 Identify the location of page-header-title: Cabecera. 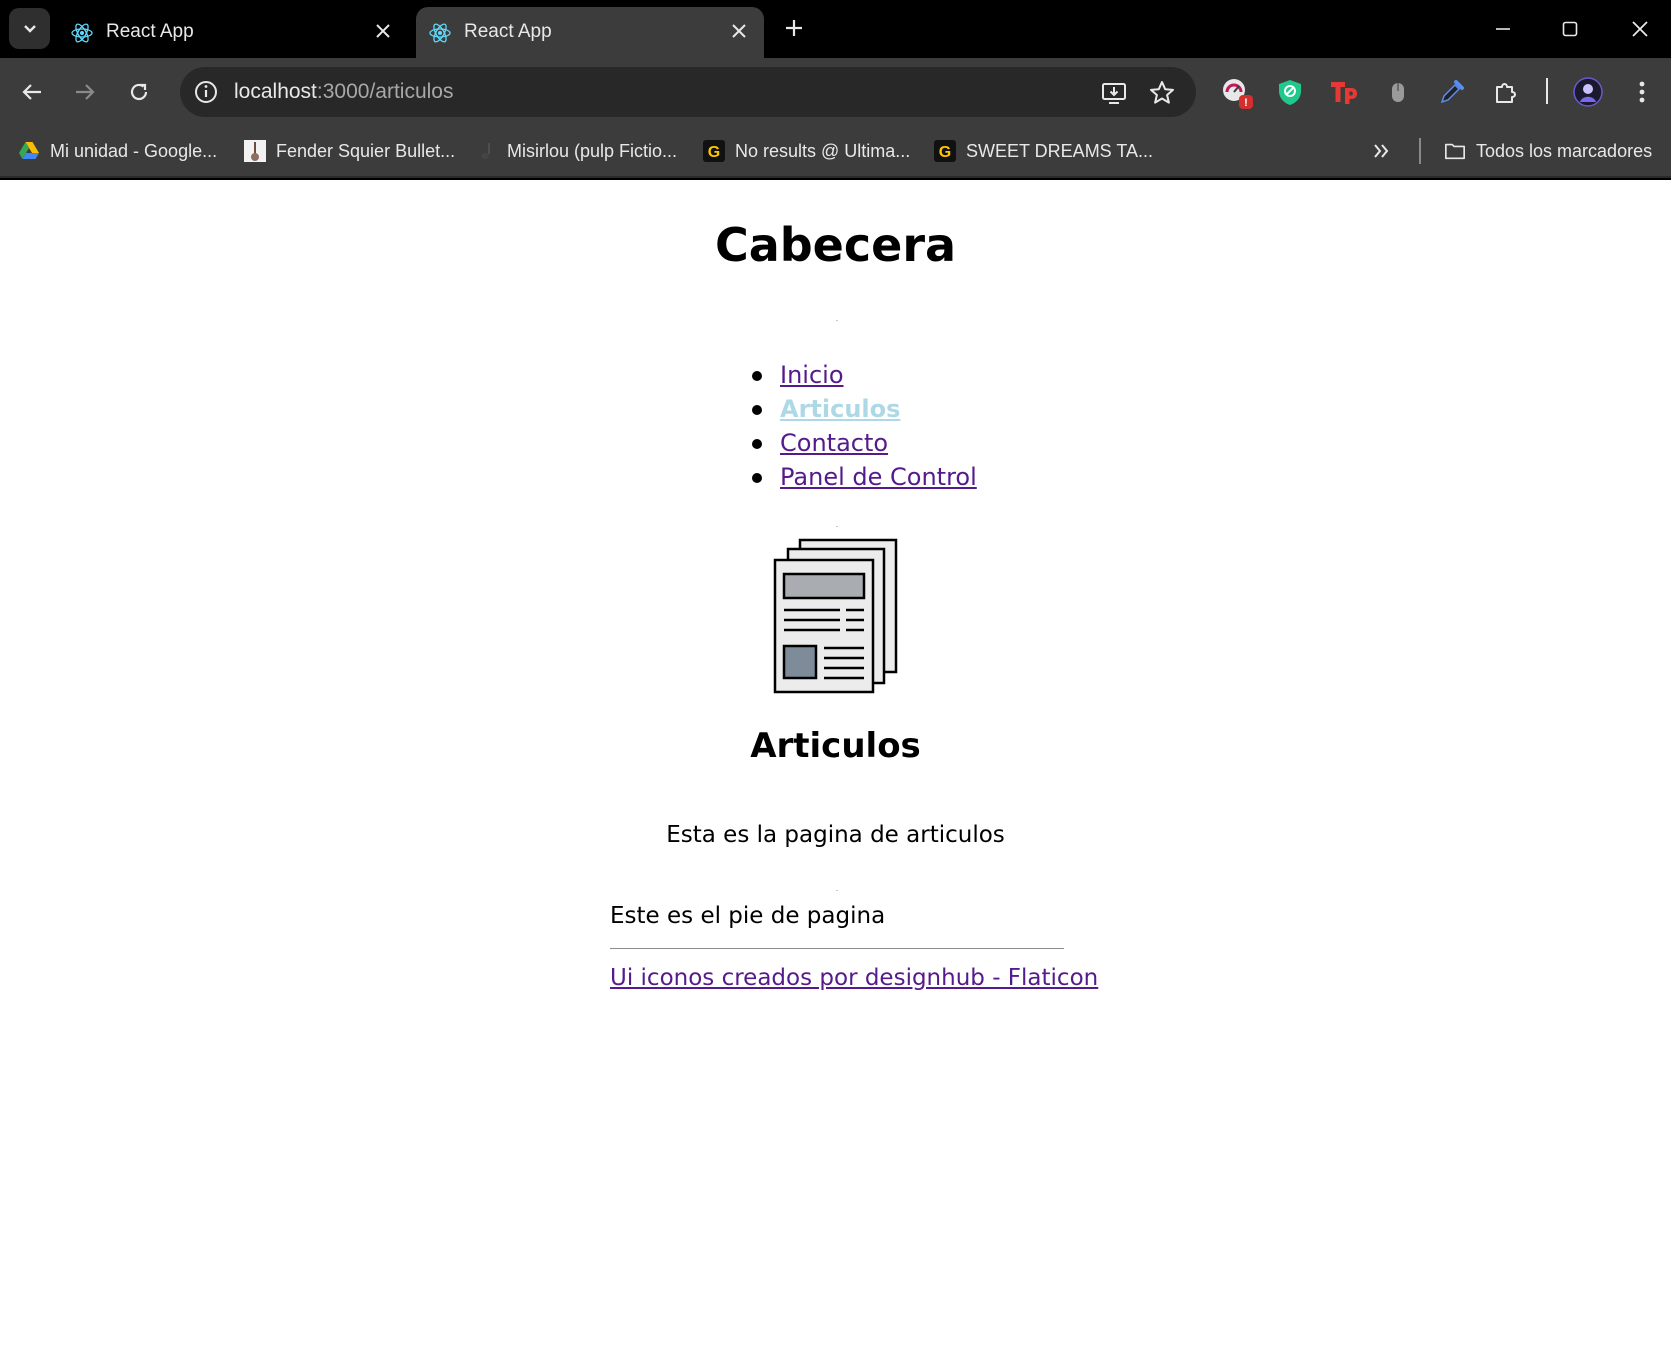
(835, 245).